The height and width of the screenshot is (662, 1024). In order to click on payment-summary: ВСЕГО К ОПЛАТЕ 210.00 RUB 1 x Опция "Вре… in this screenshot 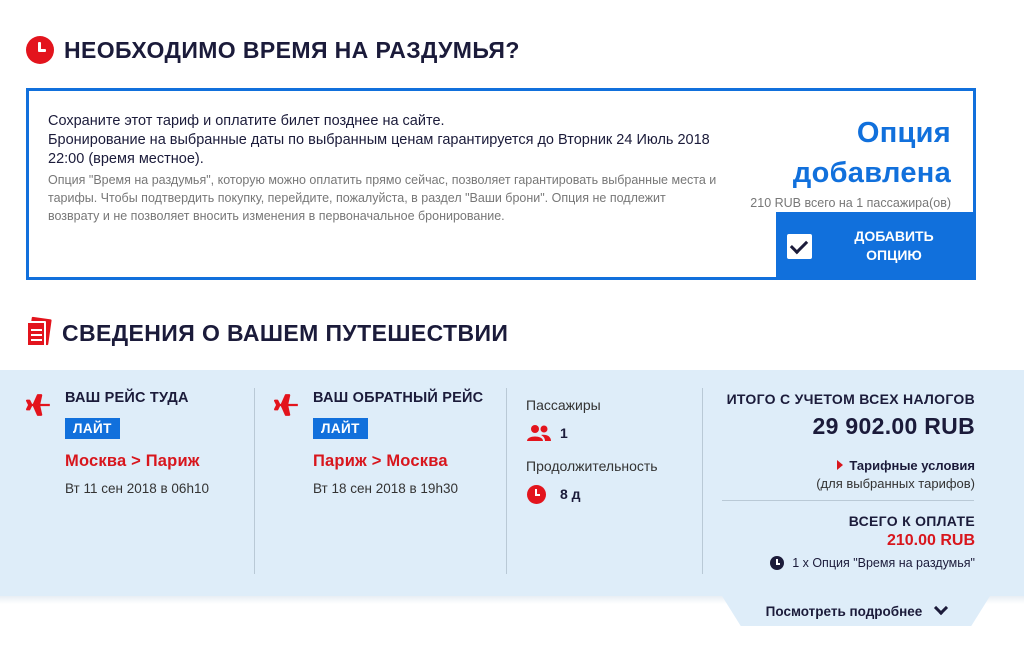, I will do `click(872, 541)`.